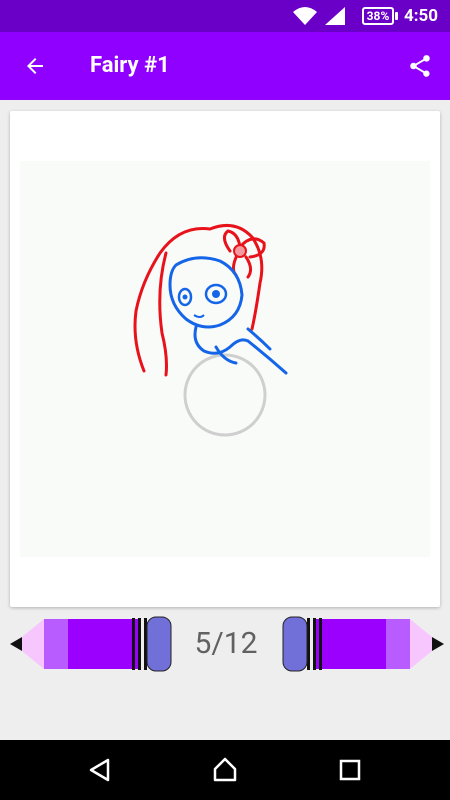 The height and width of the screenshot is (800, 450). I want to click on pencil-right-icon, so click(363, 644).